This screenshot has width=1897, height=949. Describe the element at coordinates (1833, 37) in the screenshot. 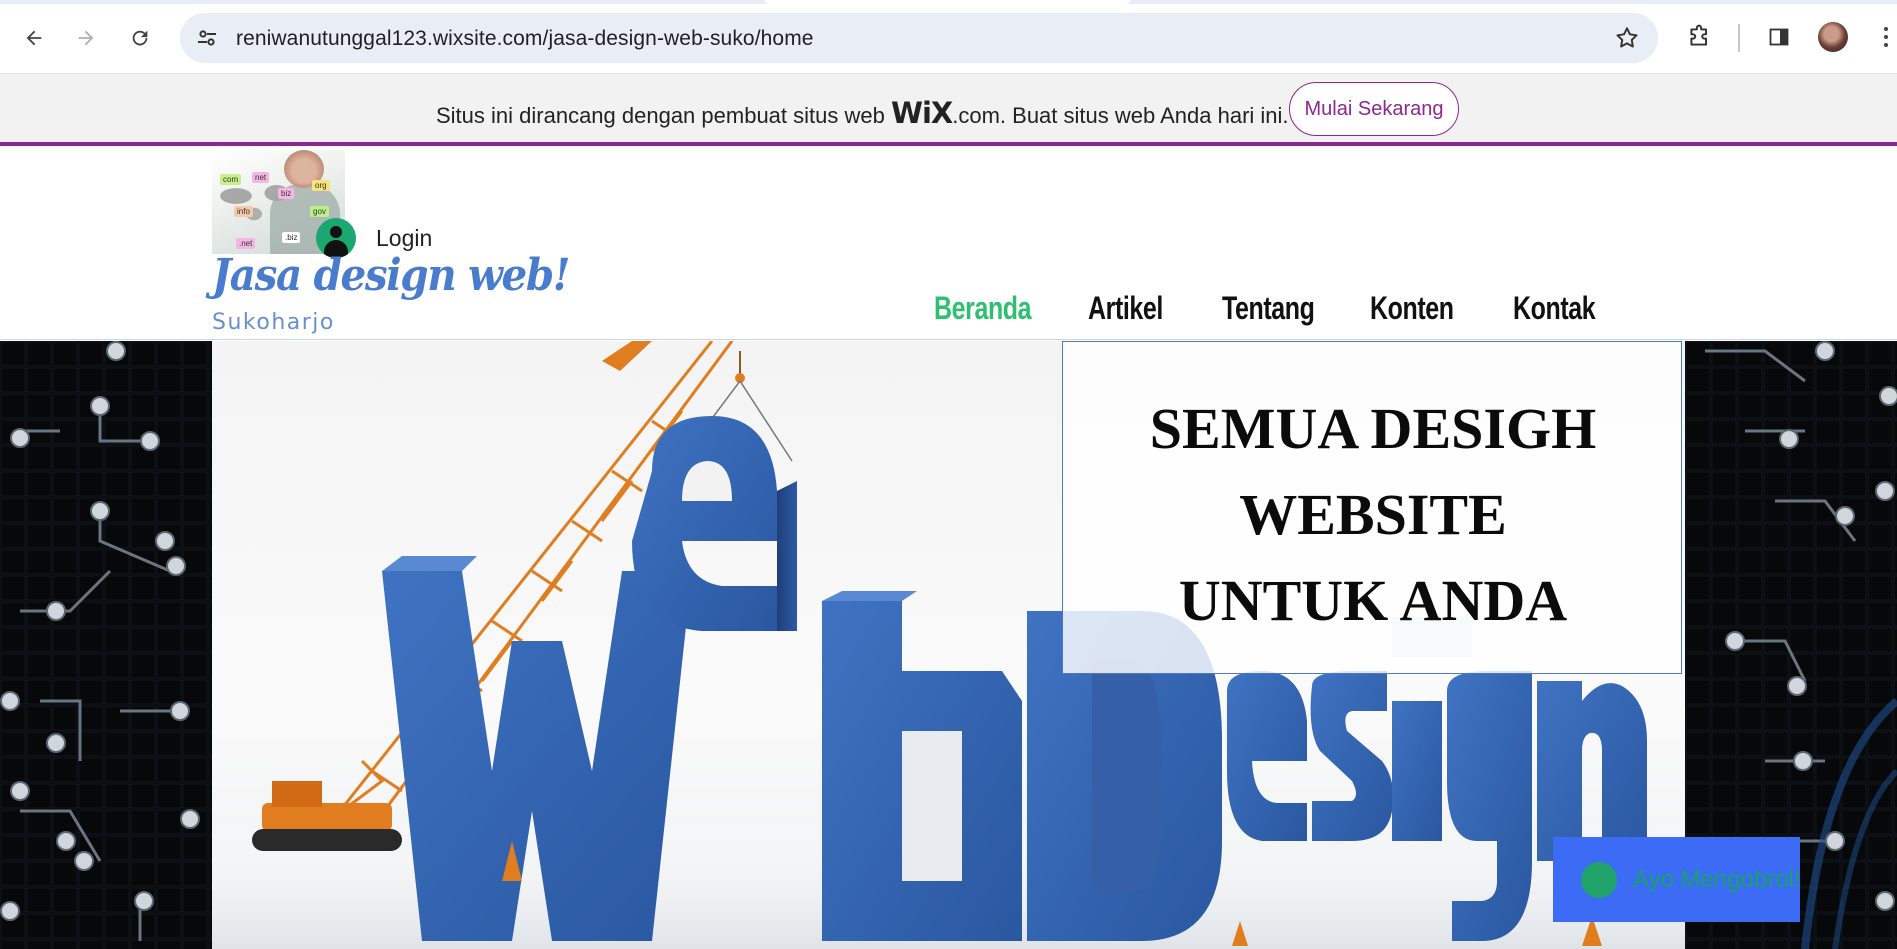

I see `profile-avatar` at that location.